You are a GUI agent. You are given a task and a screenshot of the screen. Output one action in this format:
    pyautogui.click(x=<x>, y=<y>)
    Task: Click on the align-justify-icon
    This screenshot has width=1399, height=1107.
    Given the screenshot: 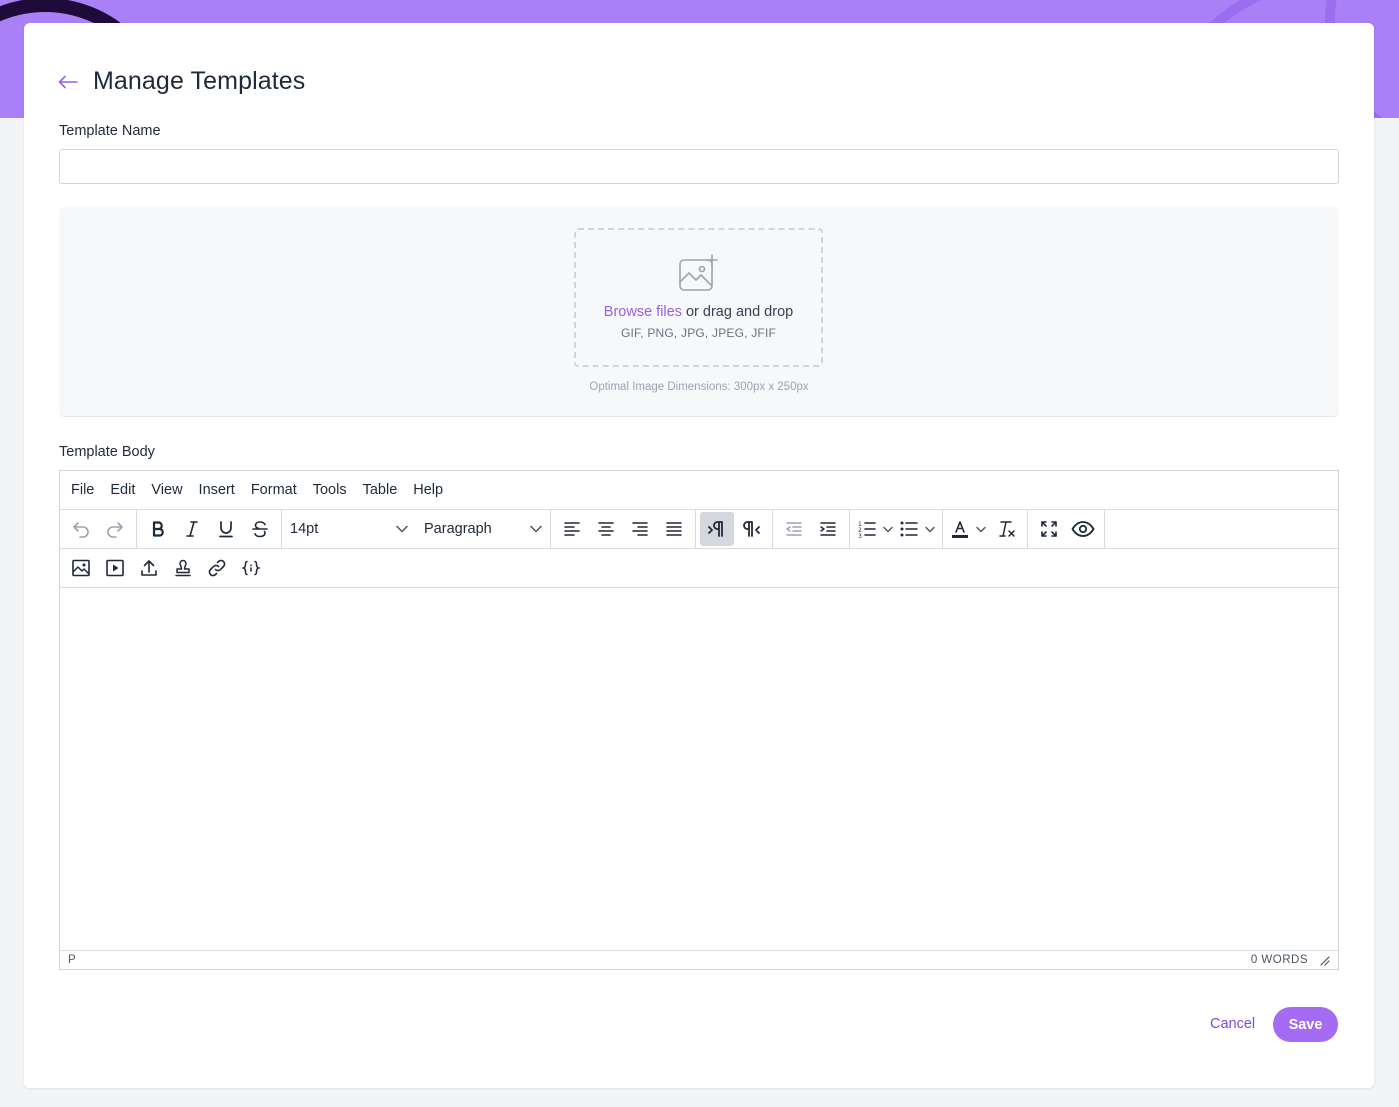 What is the action you would take?
    pyautogui.click(x=674, y=529)
    